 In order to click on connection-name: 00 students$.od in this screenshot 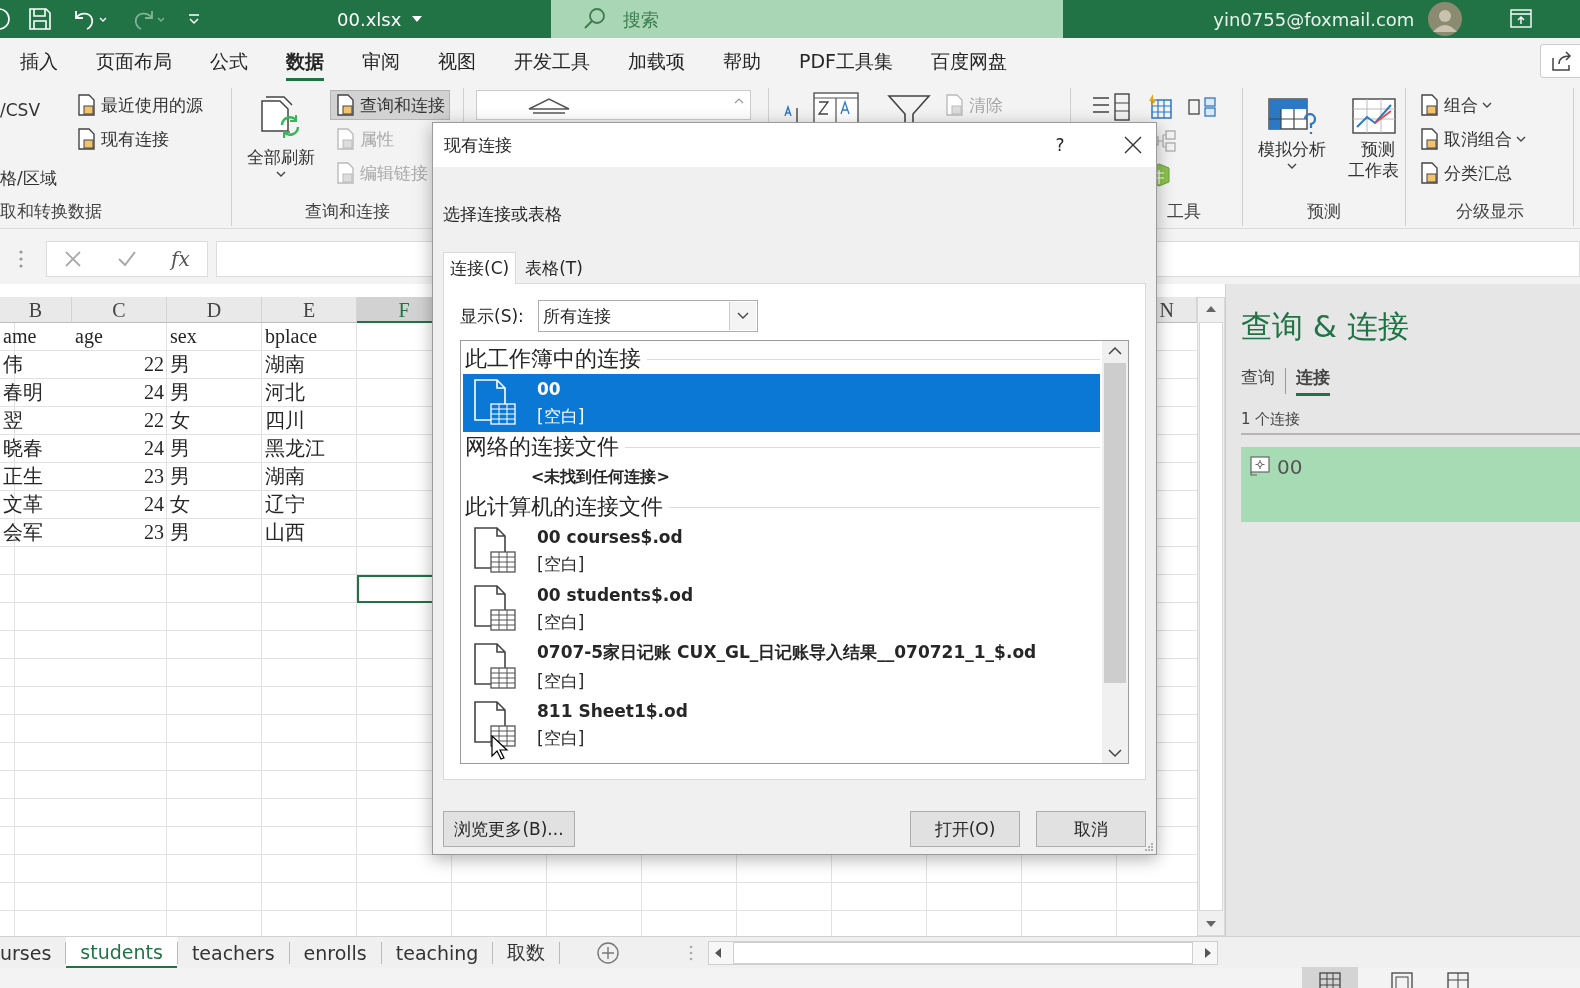, I will do `click(615, 594)`.